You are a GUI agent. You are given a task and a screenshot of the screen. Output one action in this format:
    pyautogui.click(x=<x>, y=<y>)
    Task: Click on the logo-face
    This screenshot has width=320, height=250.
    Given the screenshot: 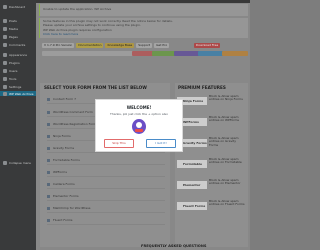 What is the action you would take?
    pyautogui.click(x=139, y=125)
    